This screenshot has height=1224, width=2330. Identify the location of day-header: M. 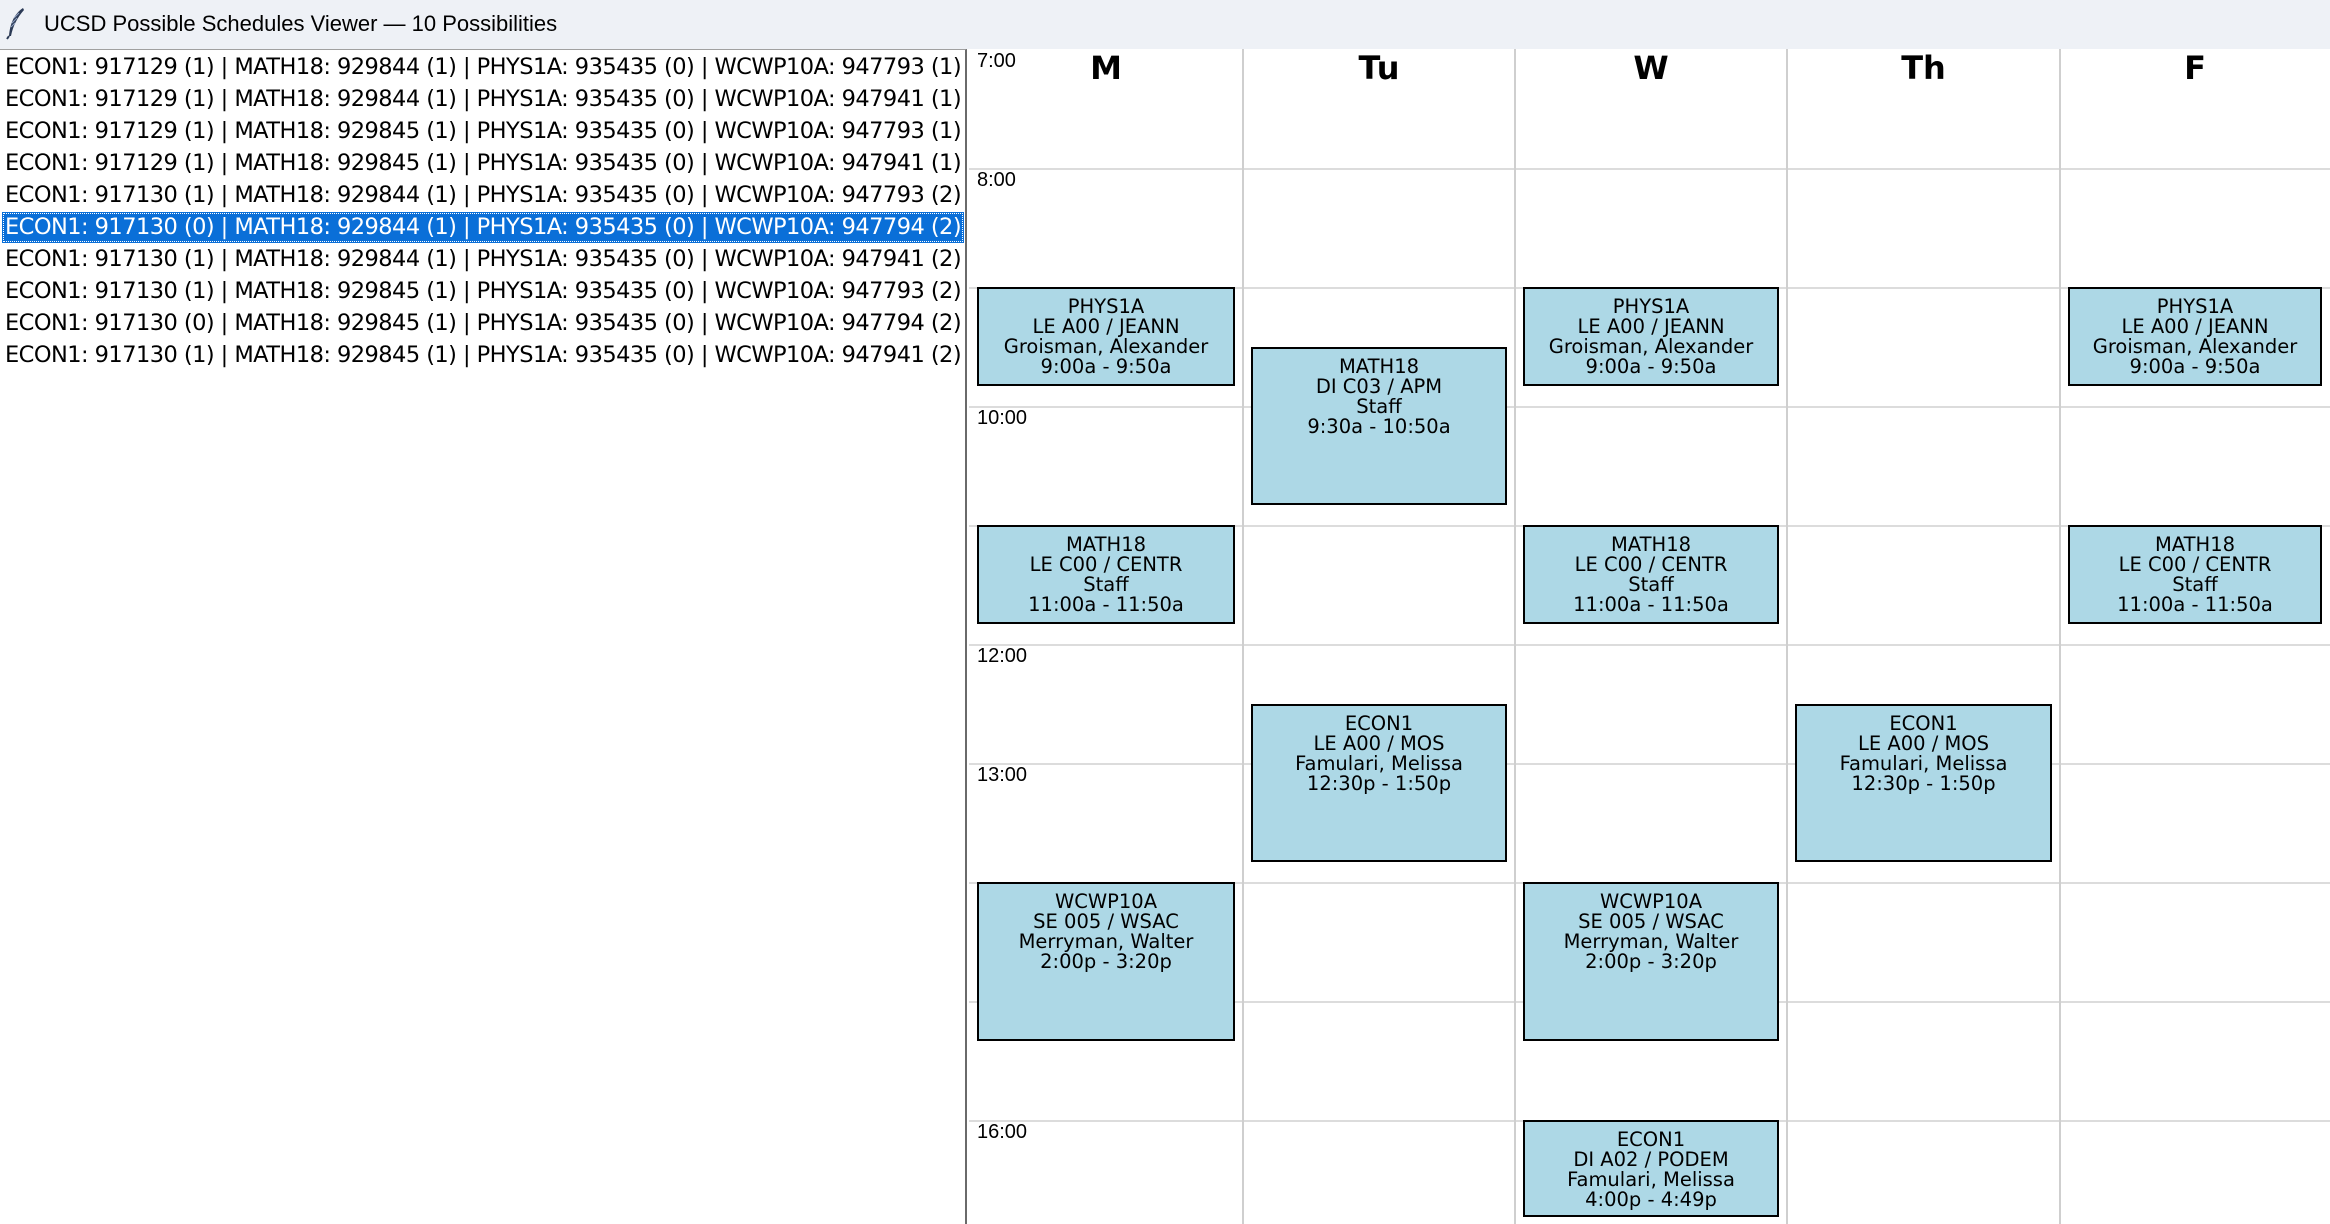
(1106, 68).